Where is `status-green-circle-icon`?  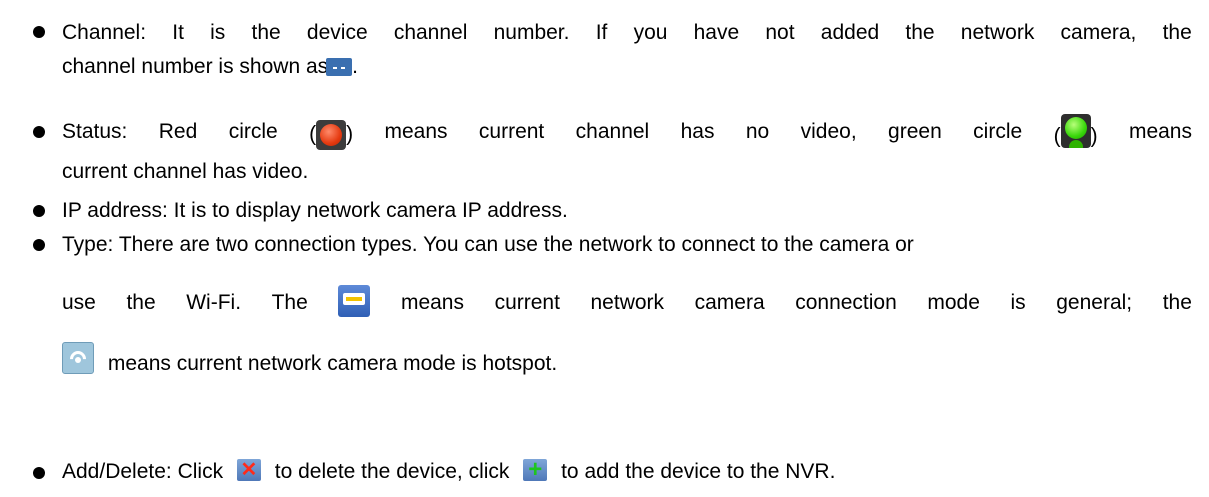
status-green-circle-icon is located at coordinates (1075, 131).